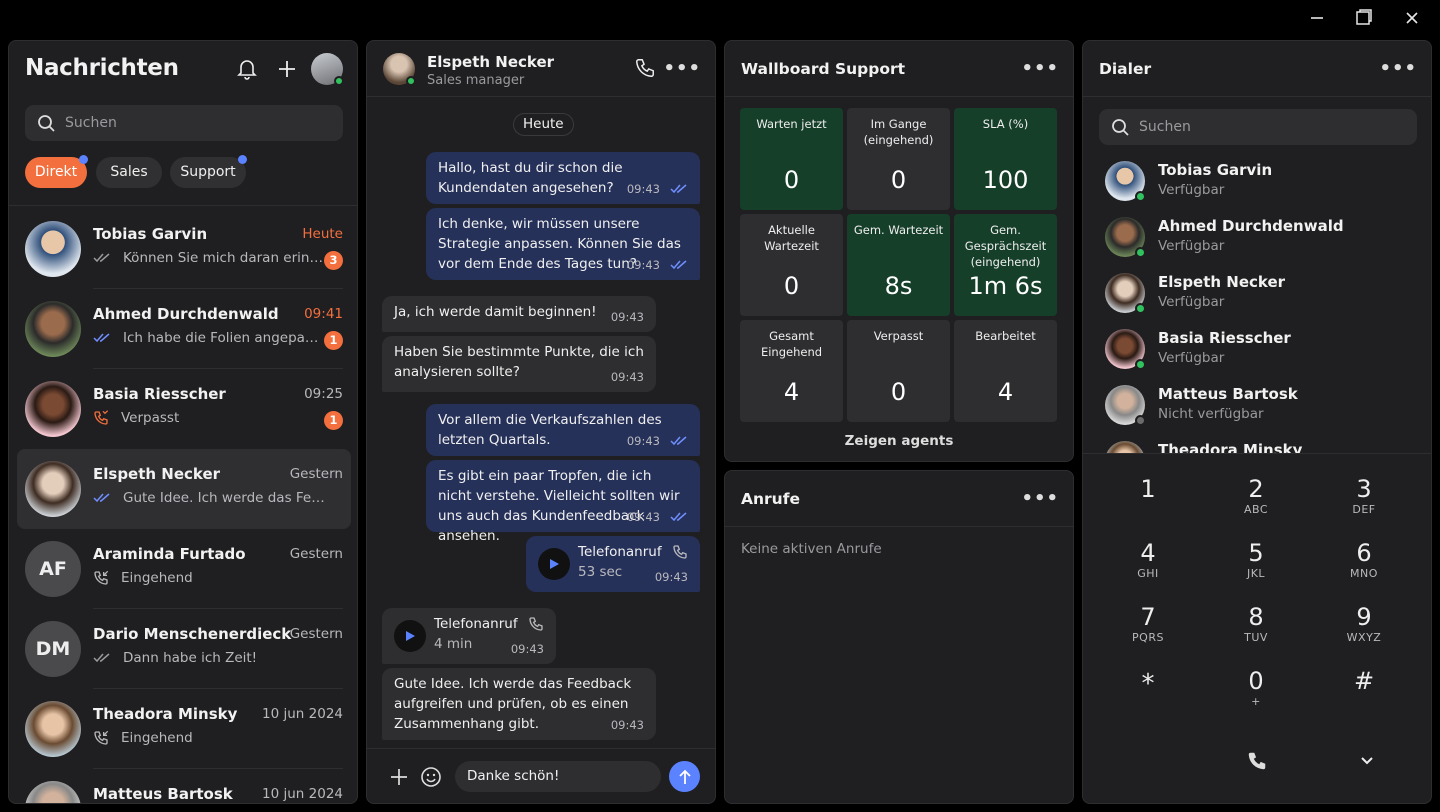 The height and width of the screenshot is (812, 1440). Describe the element at coordinates (1256, 573) in the screenshot. I see `key-letters: JKL` at that location.